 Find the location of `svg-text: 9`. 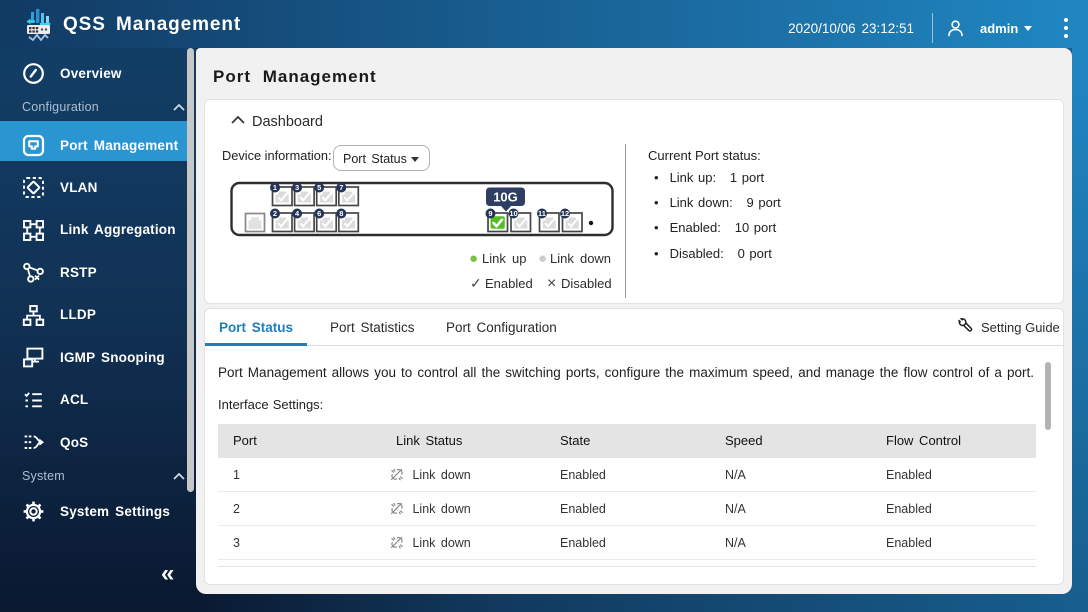

svg-text: 9 is located at coordinates (490, 213).